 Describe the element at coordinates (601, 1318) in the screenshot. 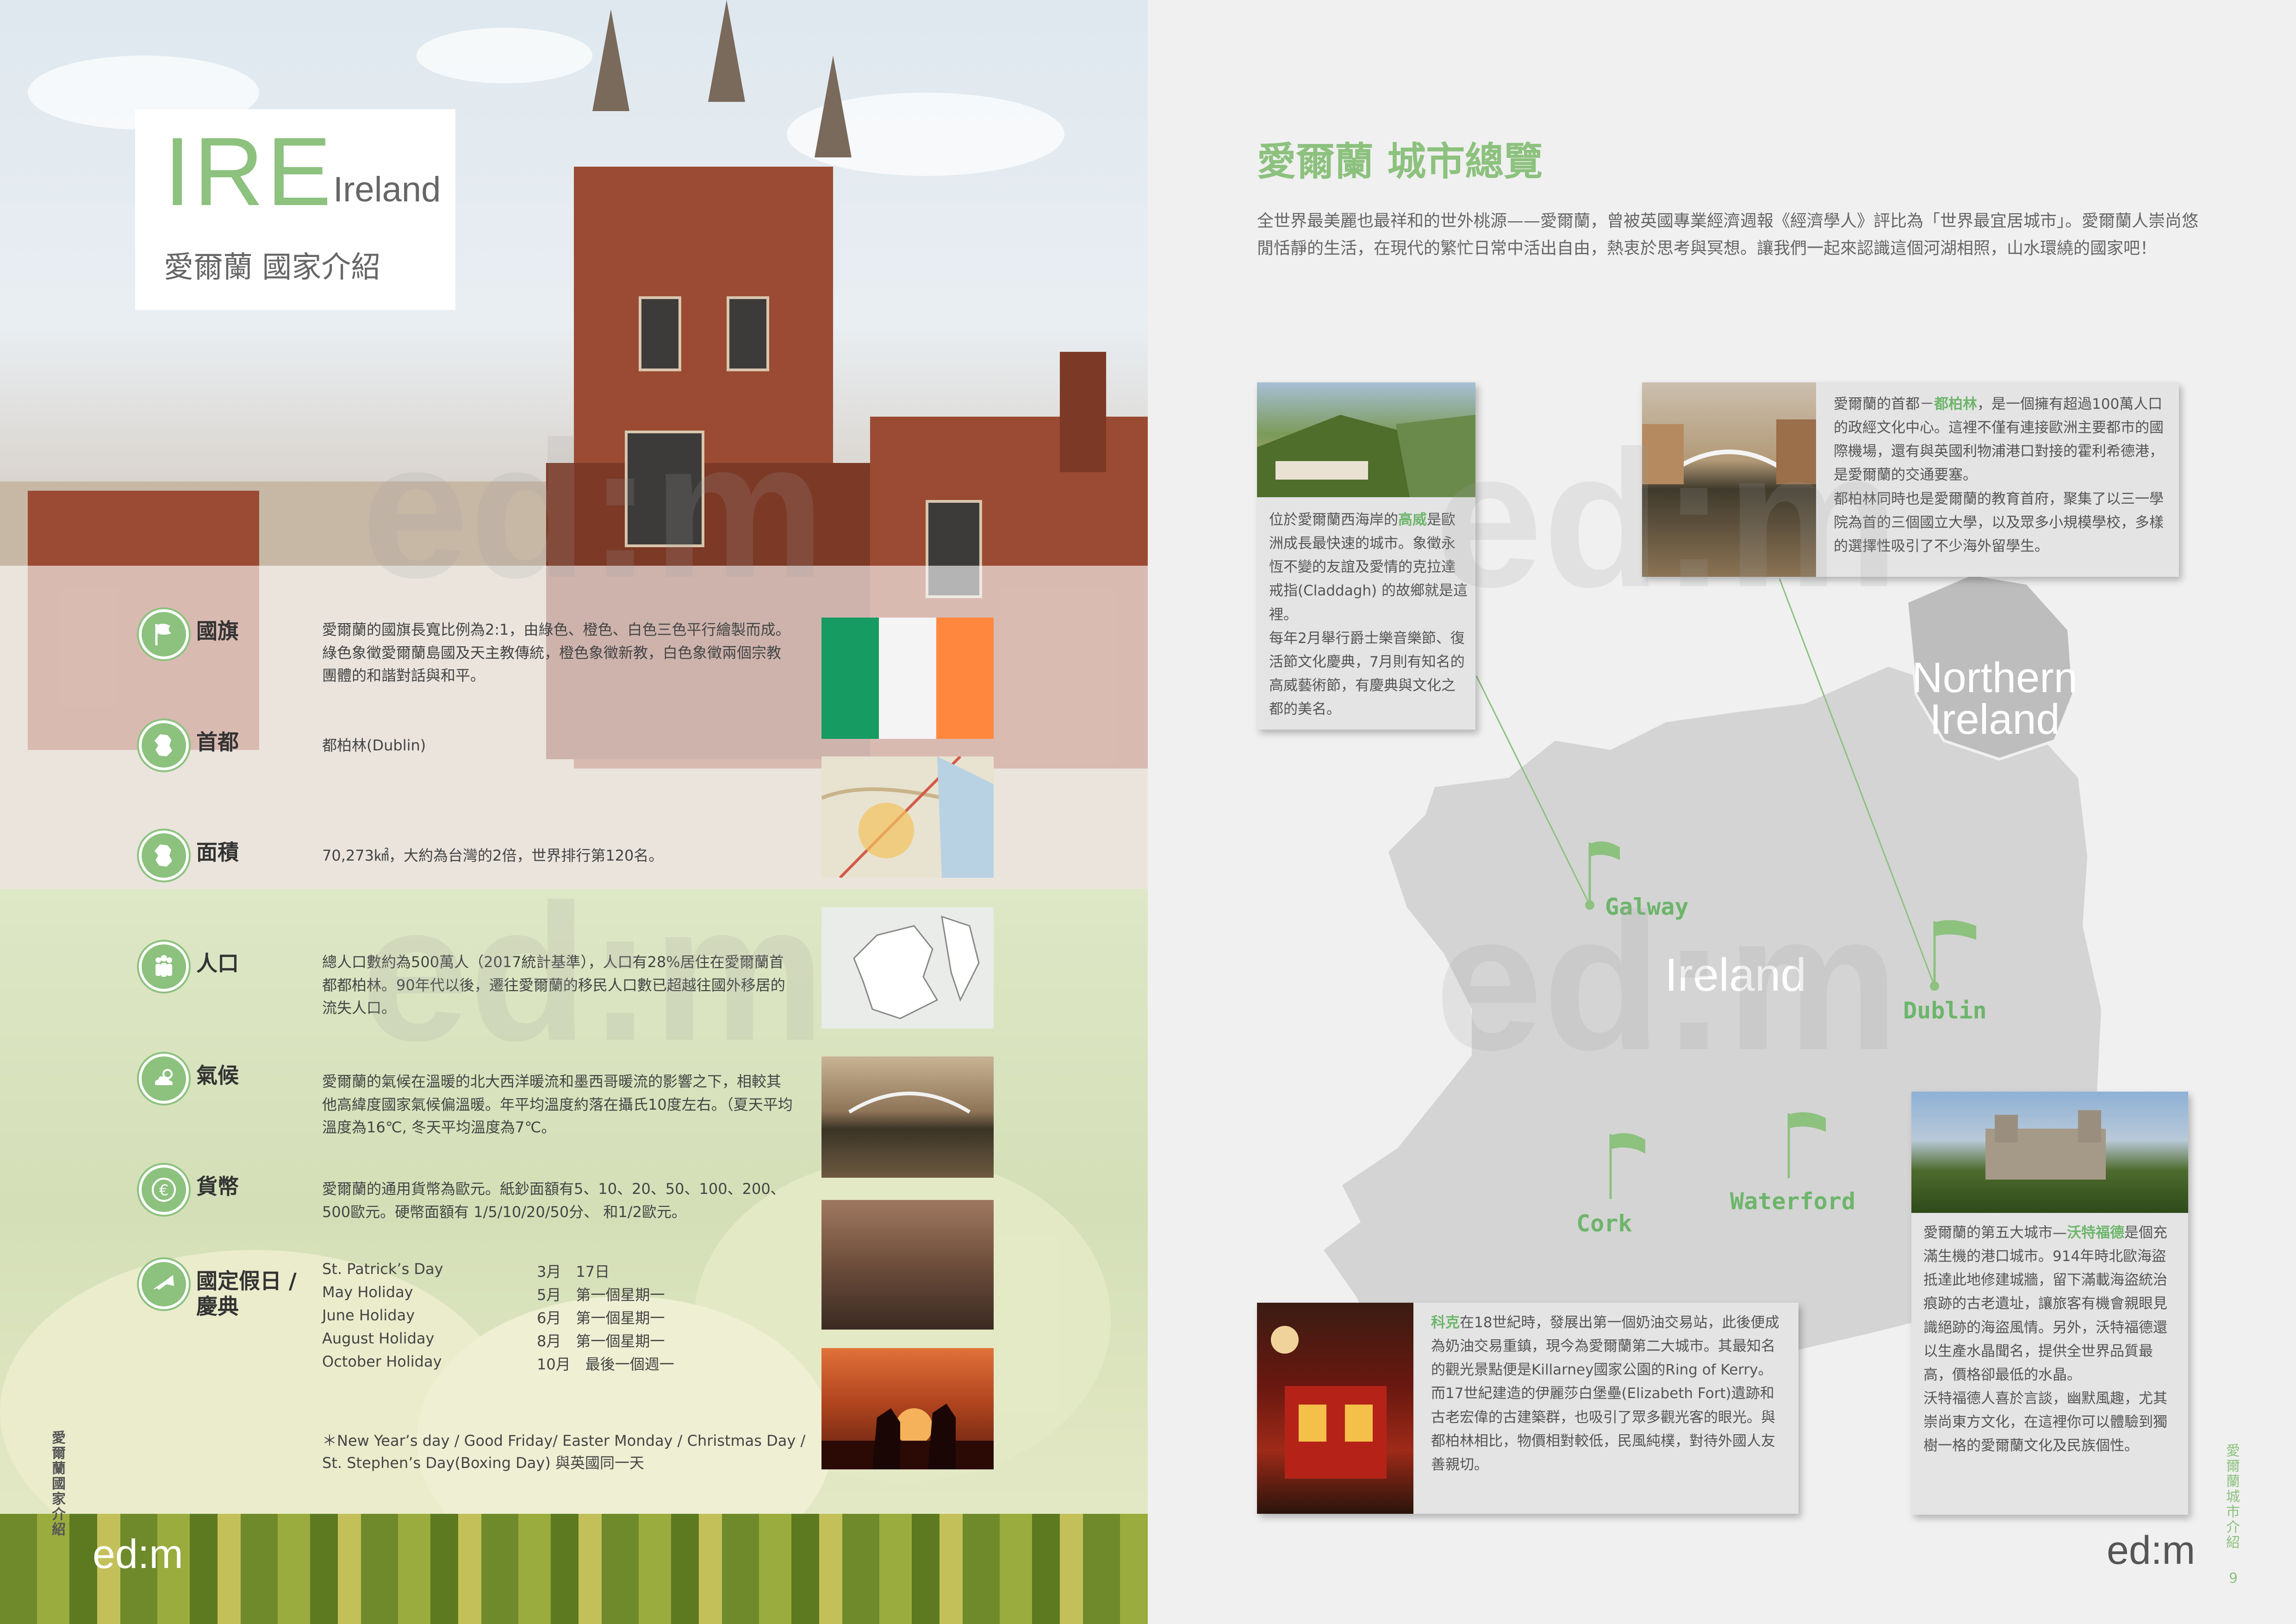

I see `holiday-date: 6月 第一個星期一` at that location.